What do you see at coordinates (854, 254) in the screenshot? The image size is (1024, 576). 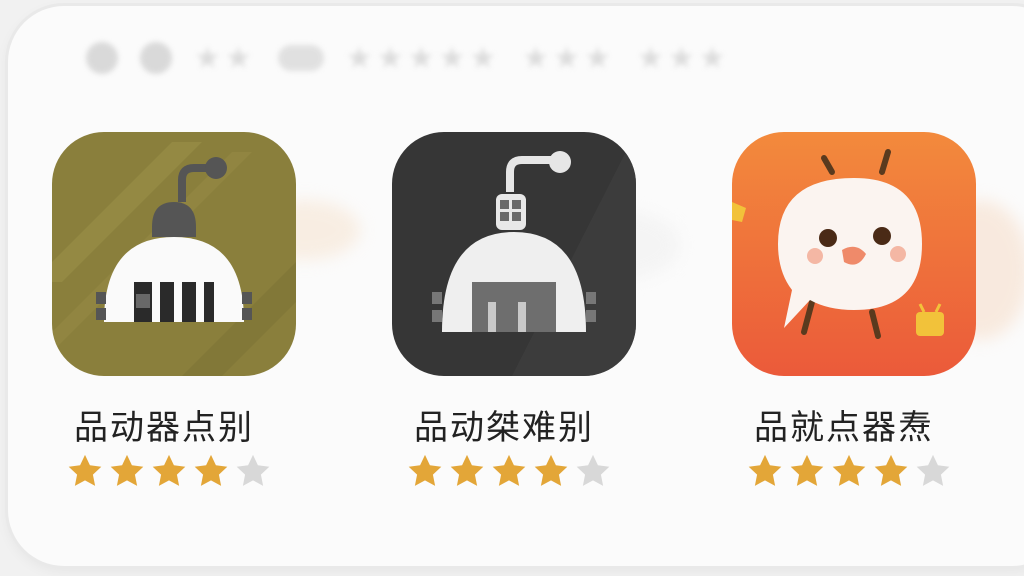 I see `speech-bubble-bird-icon` at bounding box center [854, 254].